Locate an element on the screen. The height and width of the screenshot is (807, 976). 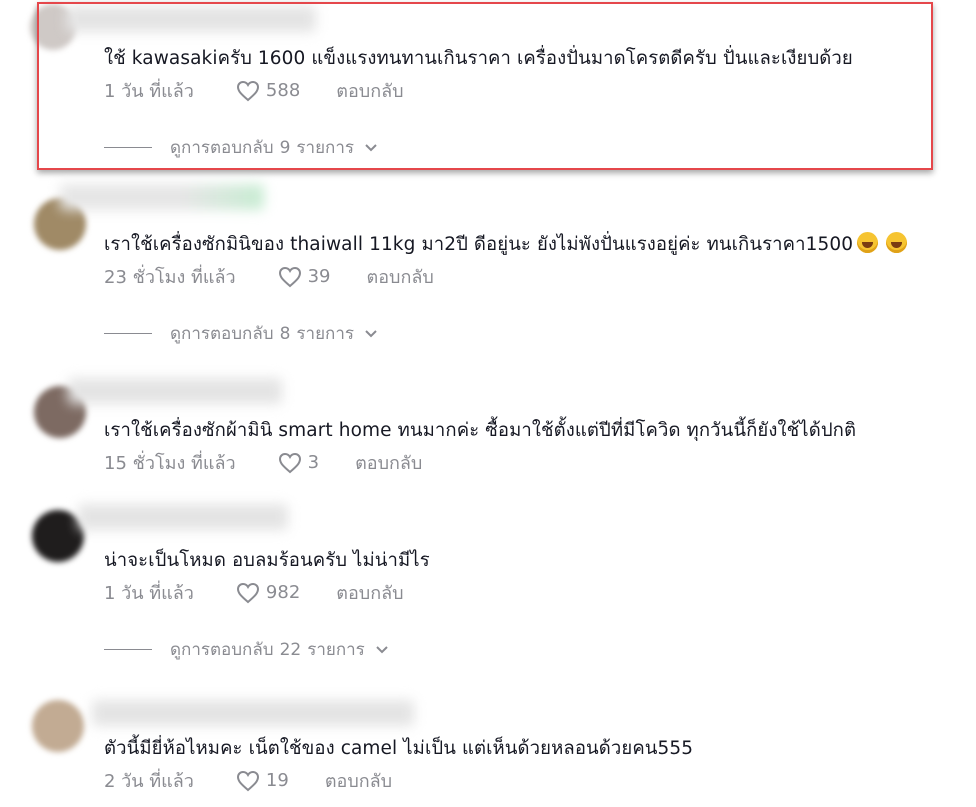
view-replies-button: ดูการตอบกลับ 8 รายการ is located at coordinates (241, 333).